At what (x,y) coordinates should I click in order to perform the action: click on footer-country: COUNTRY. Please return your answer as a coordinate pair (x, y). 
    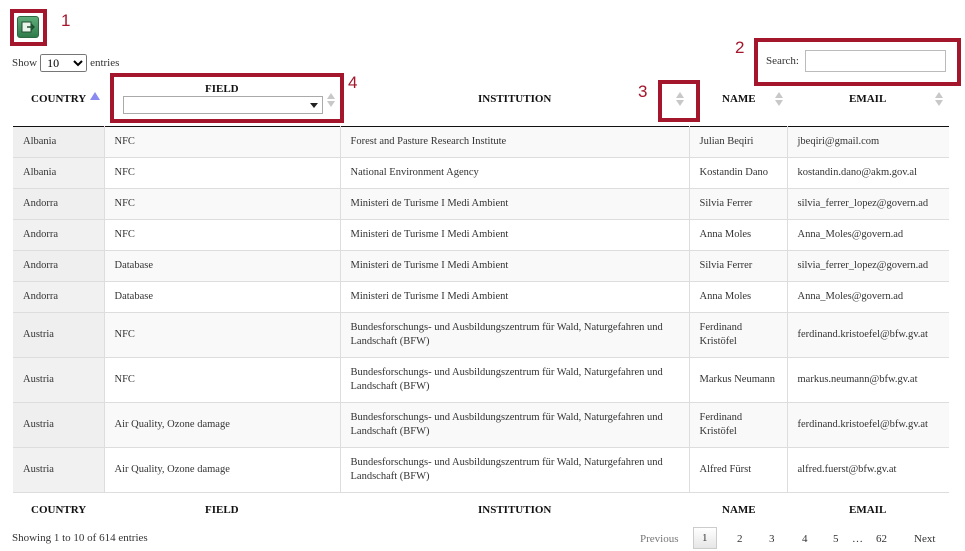
    Looking at the image, I should click on (59, 510).